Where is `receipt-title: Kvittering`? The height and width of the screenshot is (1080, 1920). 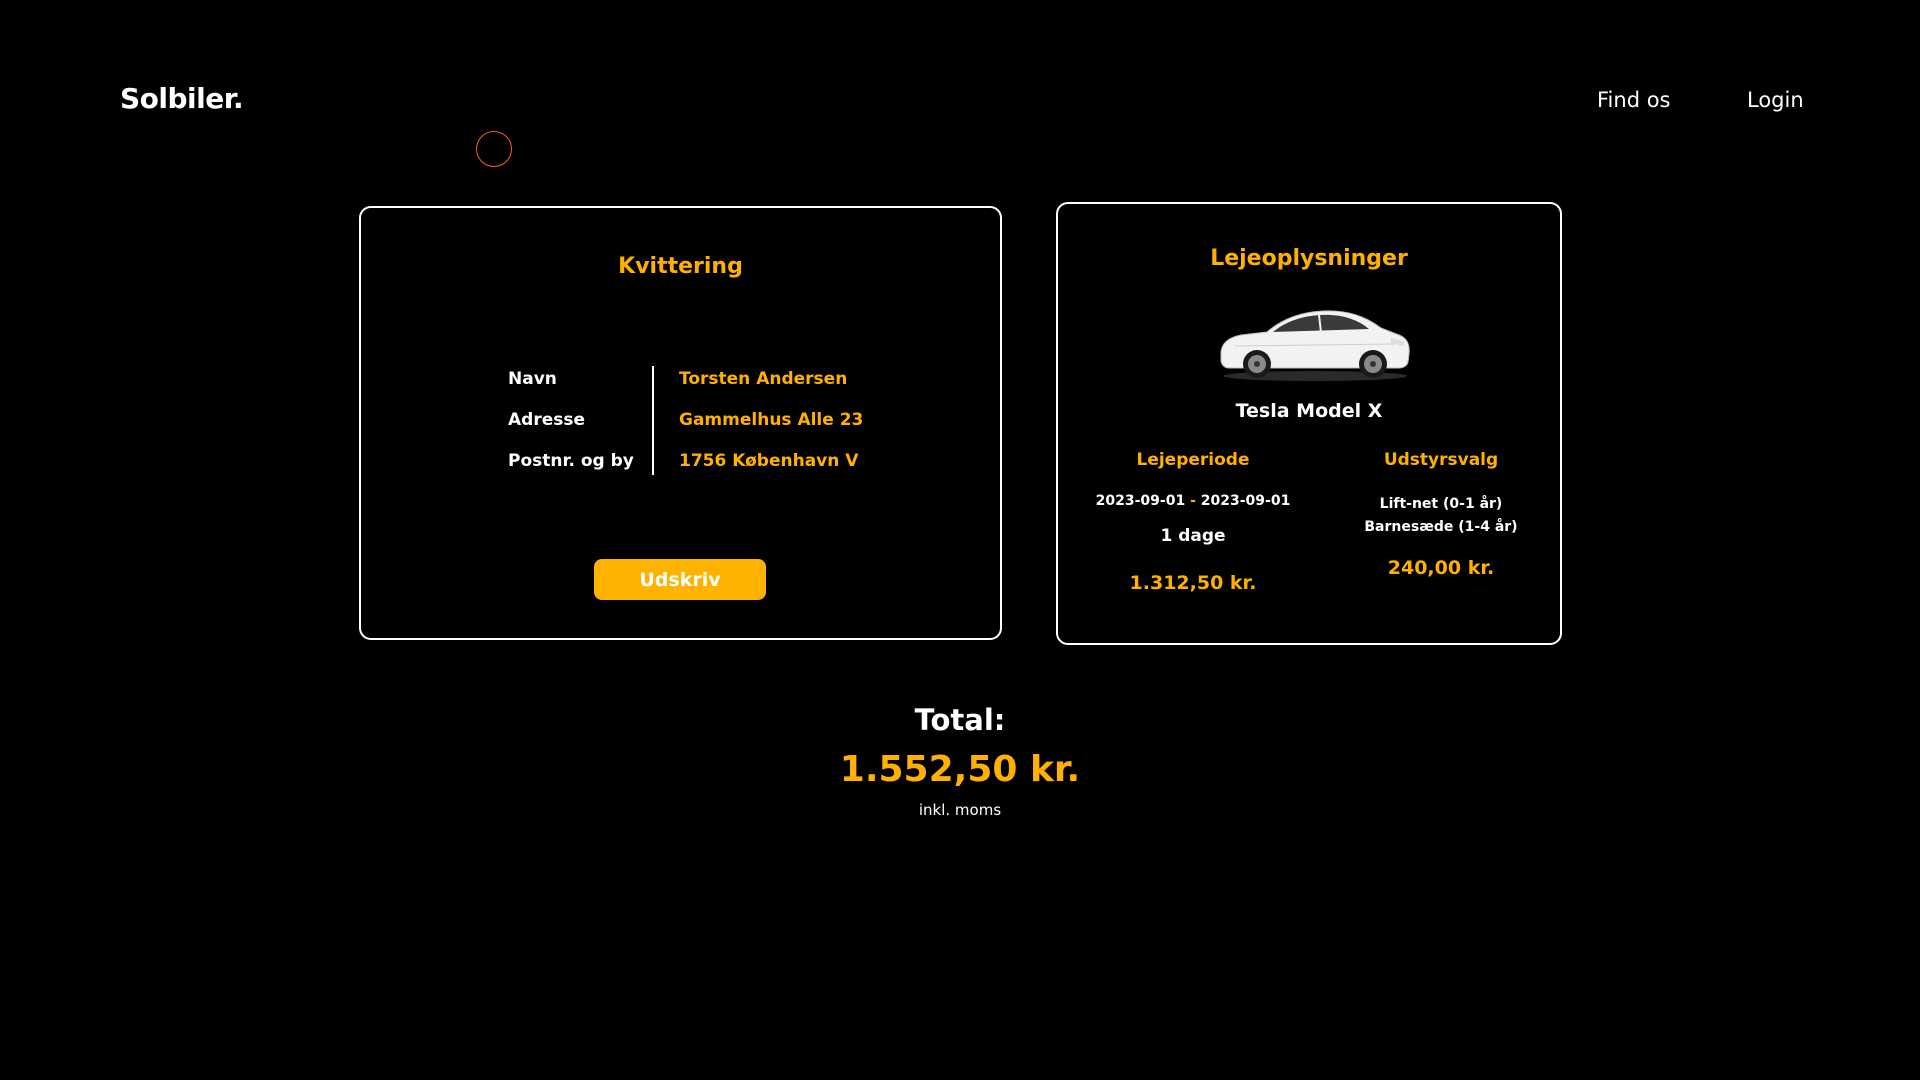 receipt-title: Kvittering is located at coordinates (680, 266).